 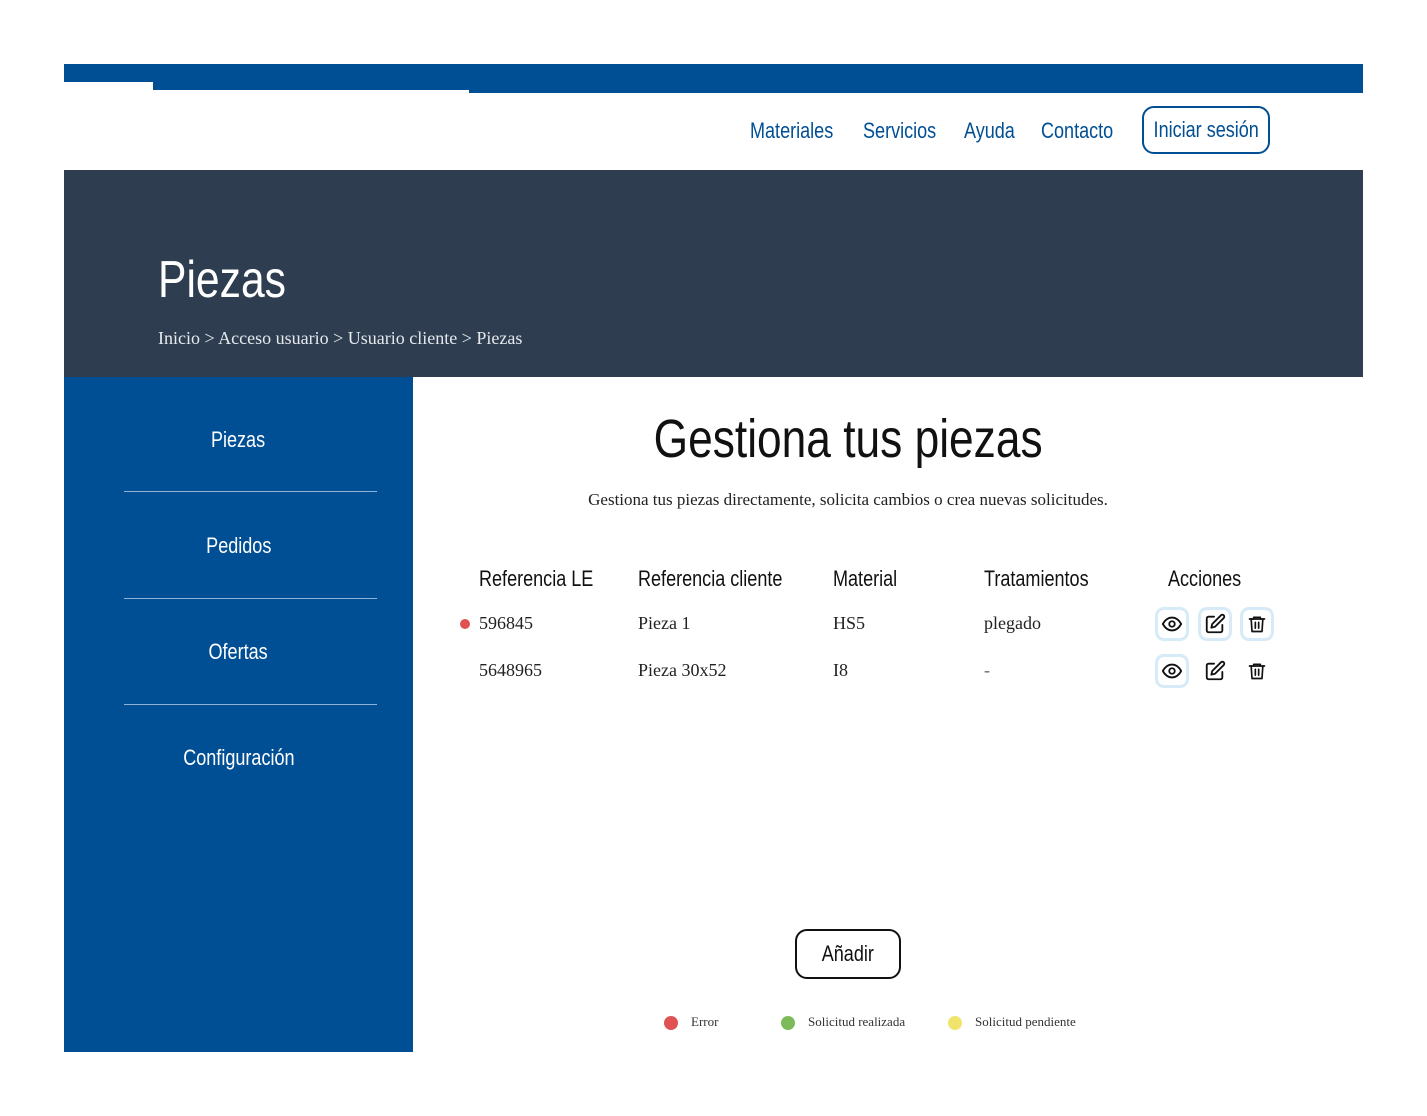 What do you see at coordinates (1012, 623) in the screenshot?
I see `cell-tratamientos: plegado` at bounding box center [1012, 623].